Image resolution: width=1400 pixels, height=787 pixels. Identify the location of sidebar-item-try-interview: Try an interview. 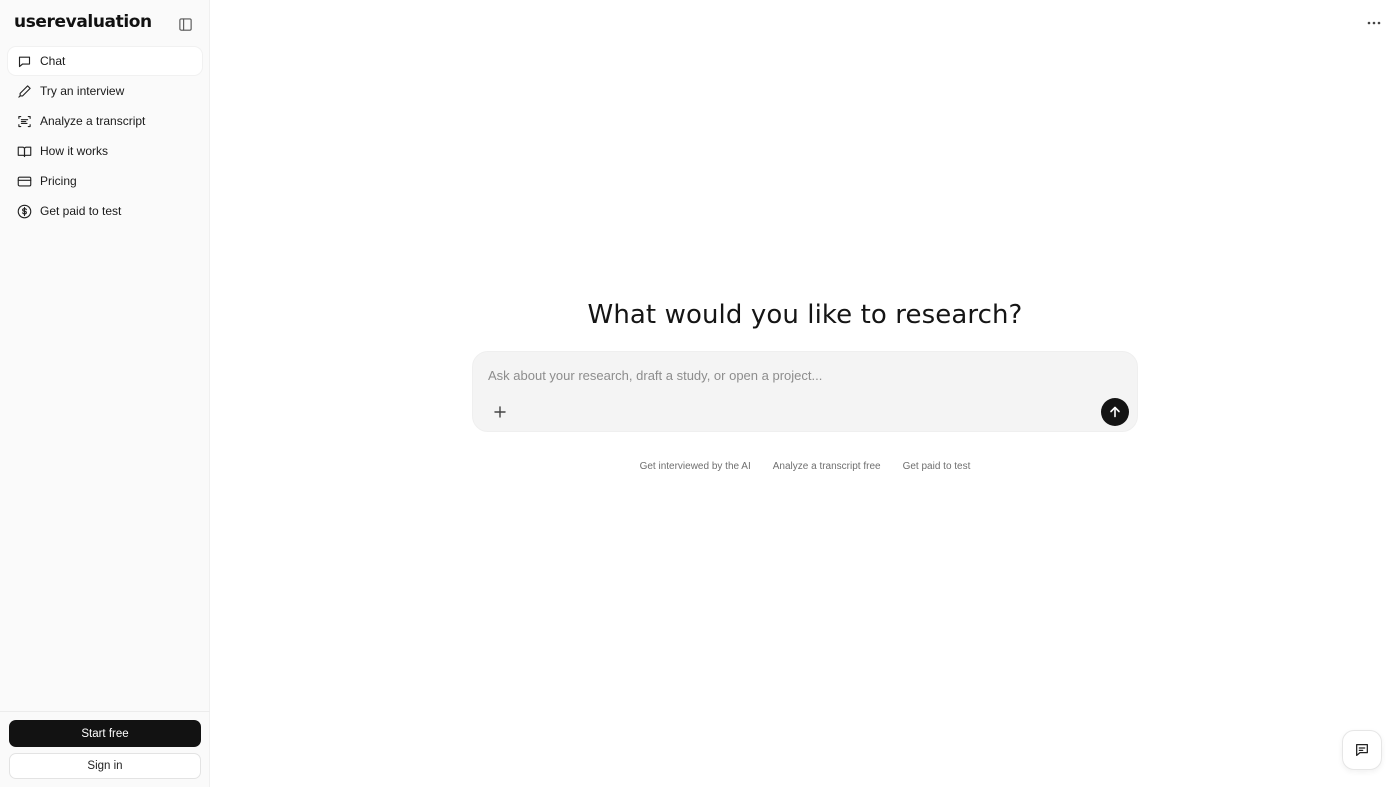
(105, 91).